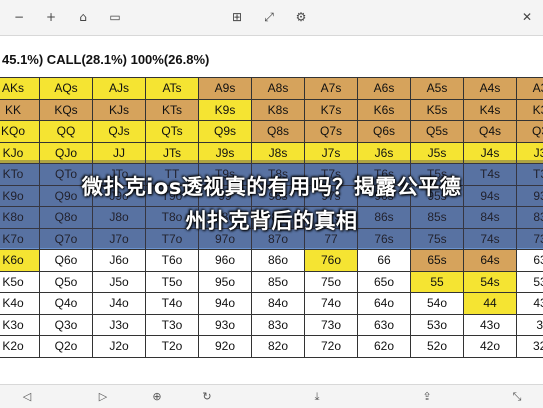  What do you see at coordinates (269, 17) in the screenshot?
I see `fit-icon: ⤢` at bounding box center [269, 17].